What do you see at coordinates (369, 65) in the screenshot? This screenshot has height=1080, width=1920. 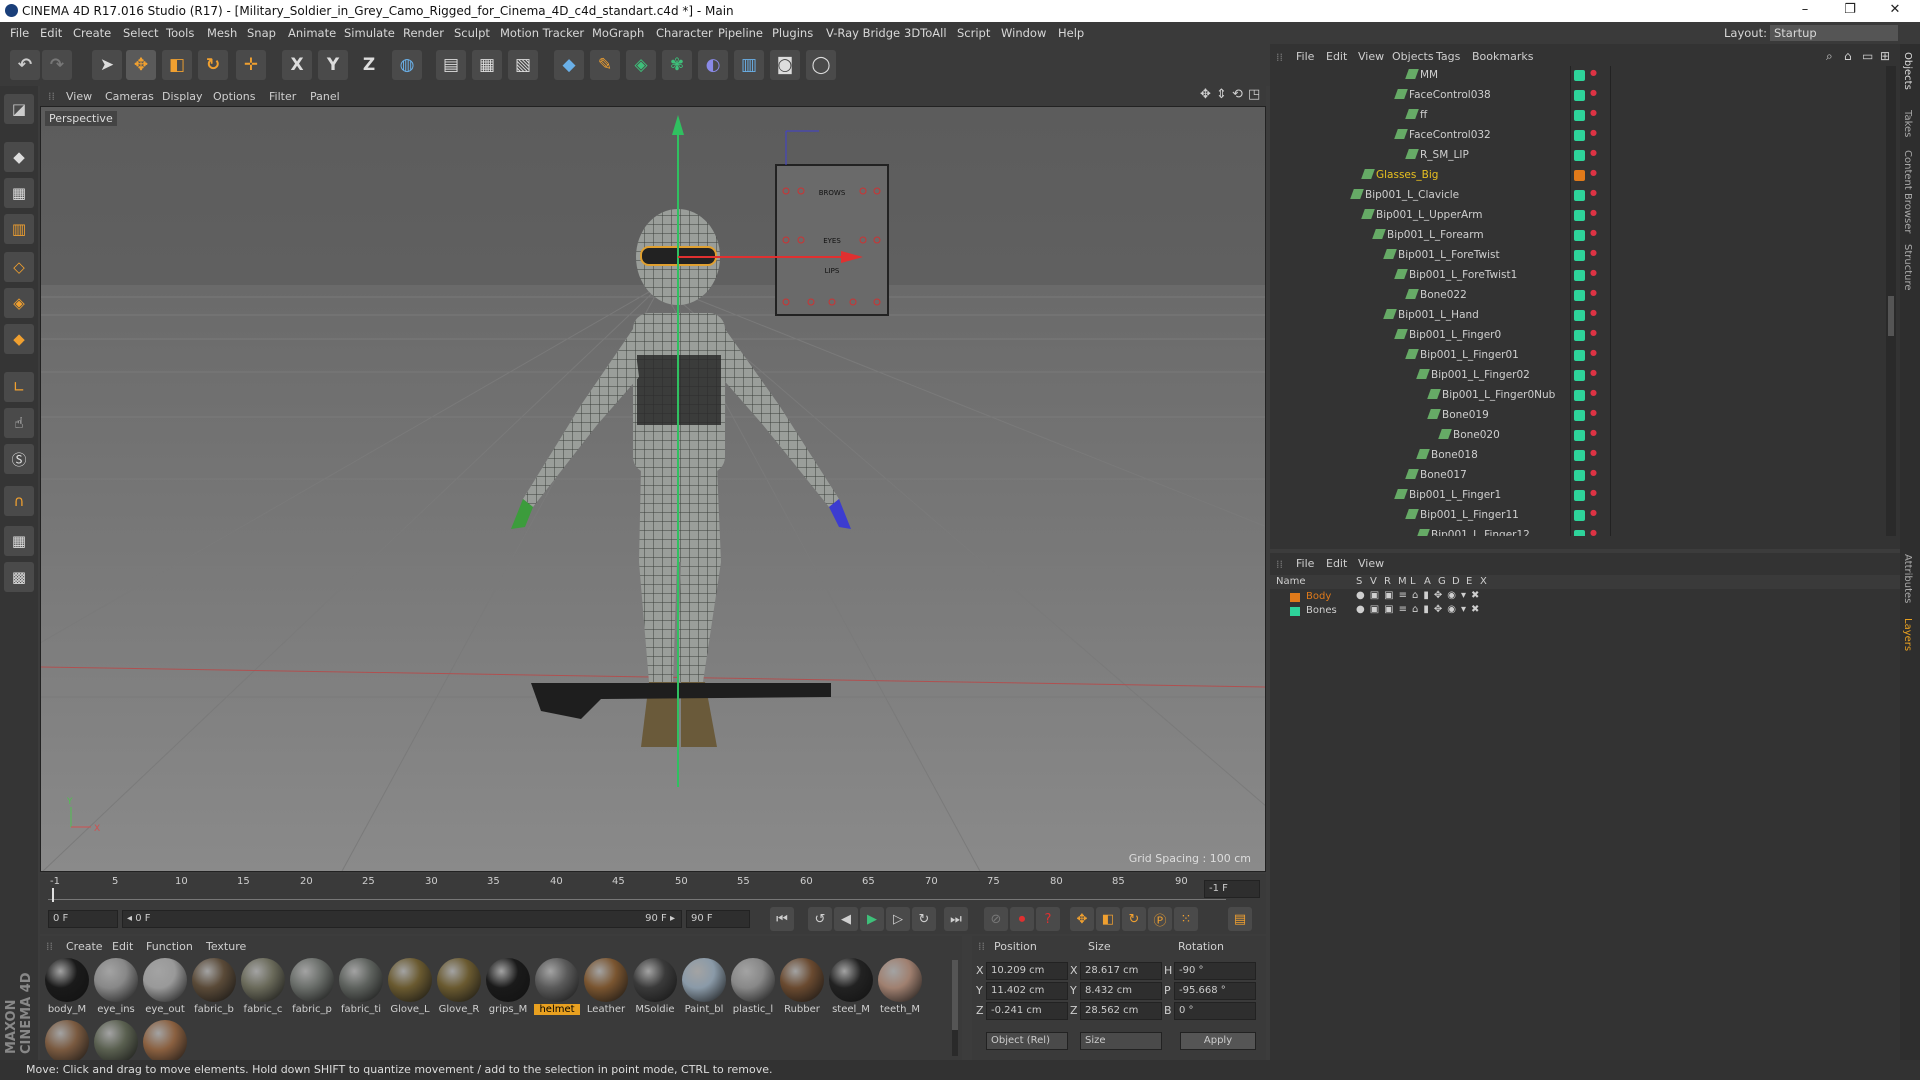 I see `z-axis-button: Z` at bounding box center [369, 65].